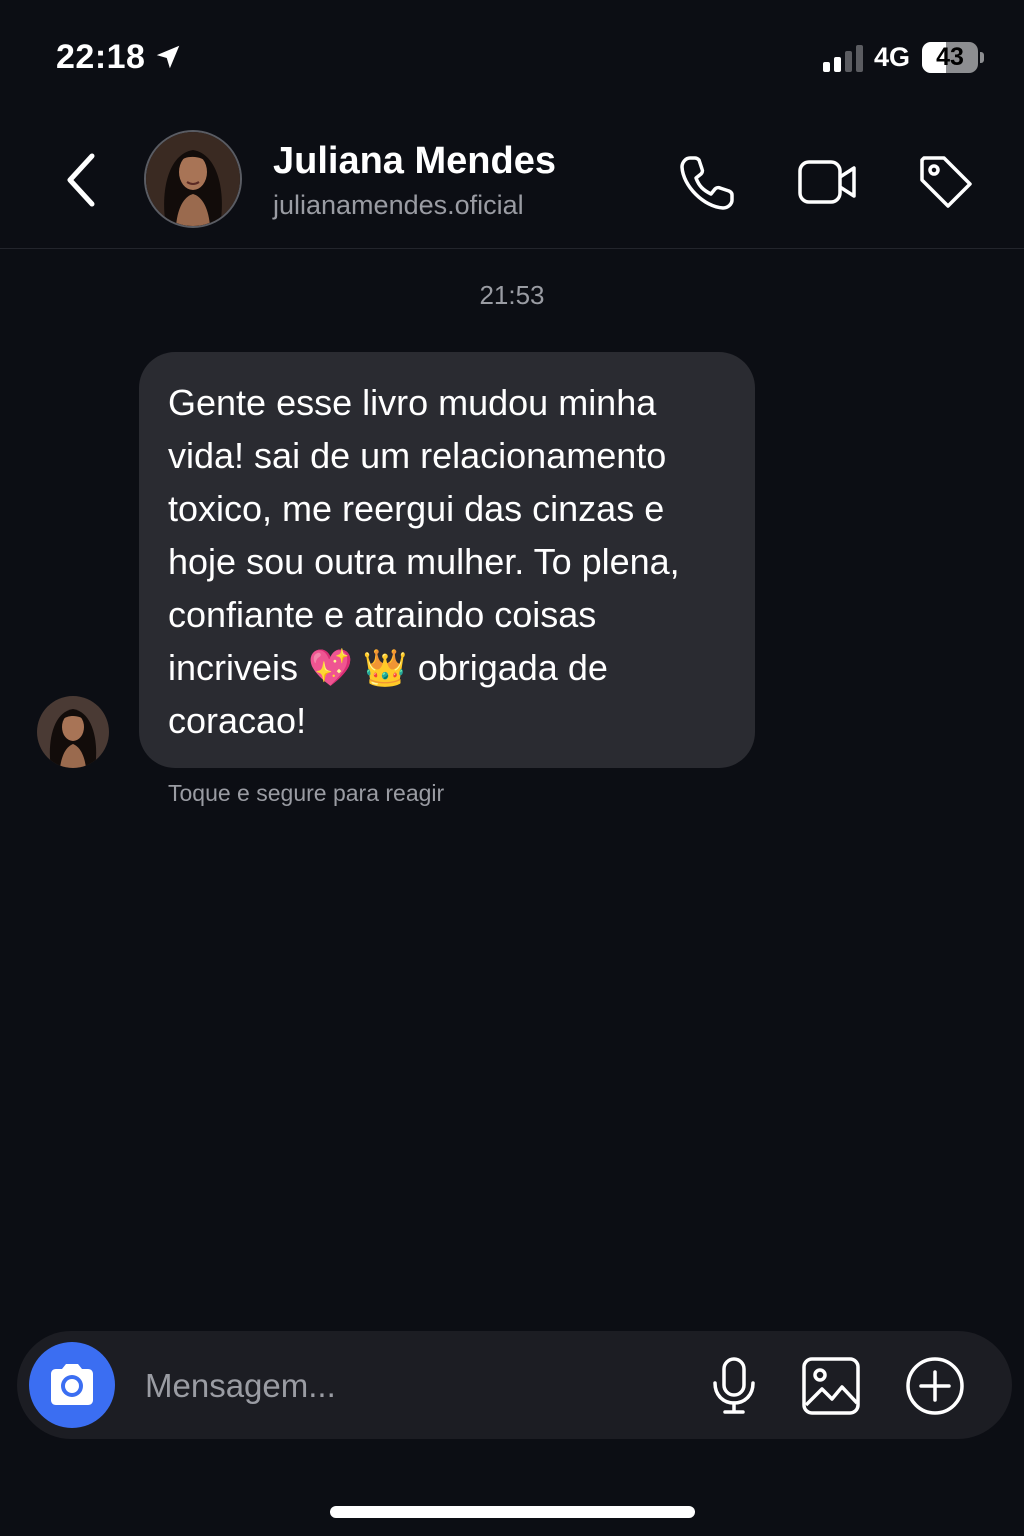 This screenshot has height=1536, width=1024. What do you see at coordinates (708, 182) in the screenshot?
I see `phone-icon` at bounding box center [708, 182].